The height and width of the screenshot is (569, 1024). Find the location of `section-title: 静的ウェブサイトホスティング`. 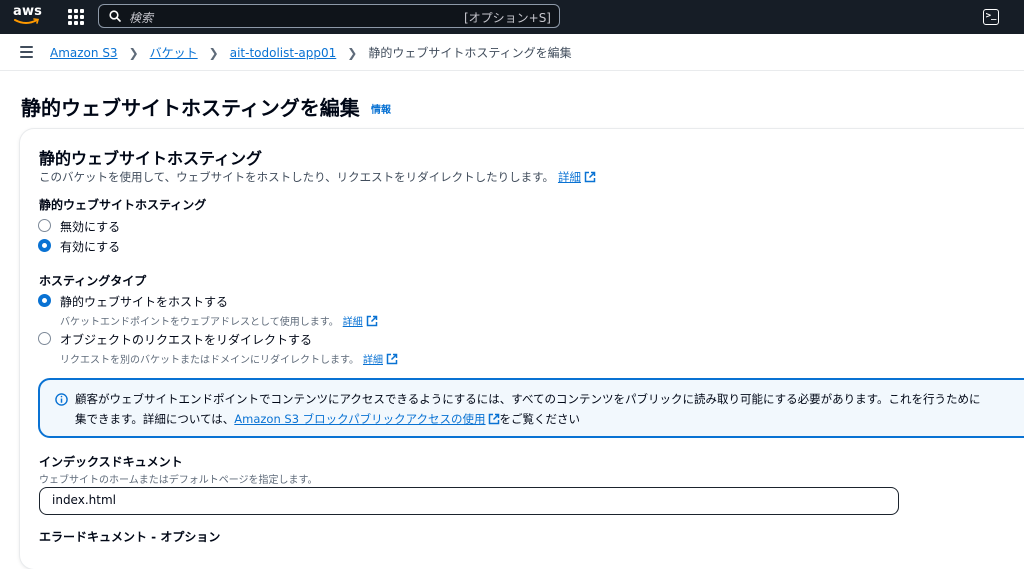

section-title: 静的ウェブサイトホスティング is located at coordinates (151, 158).